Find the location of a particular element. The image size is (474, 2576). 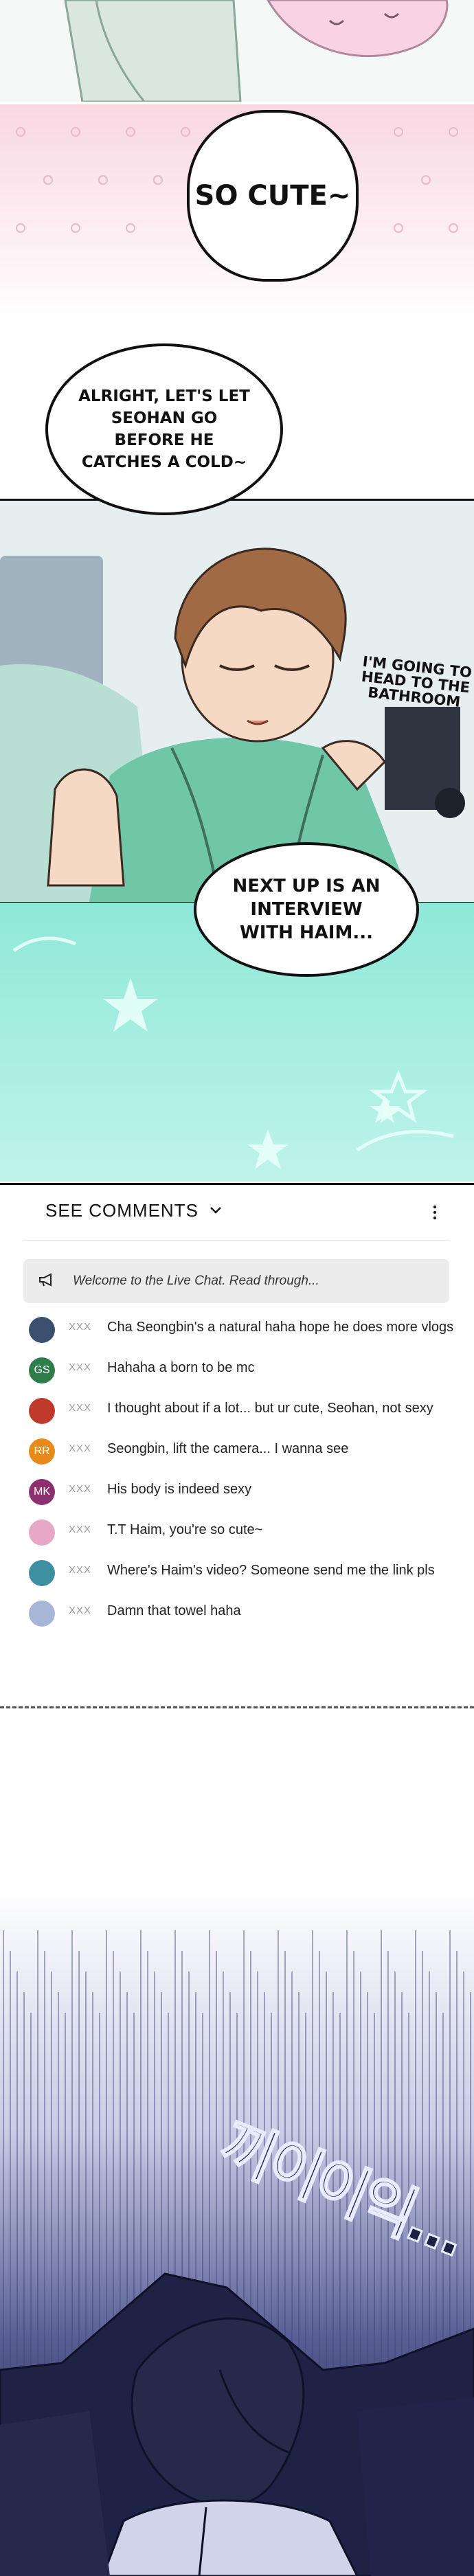

comments-header: SEE COMMENTS is located at coordinates (133, 1210).